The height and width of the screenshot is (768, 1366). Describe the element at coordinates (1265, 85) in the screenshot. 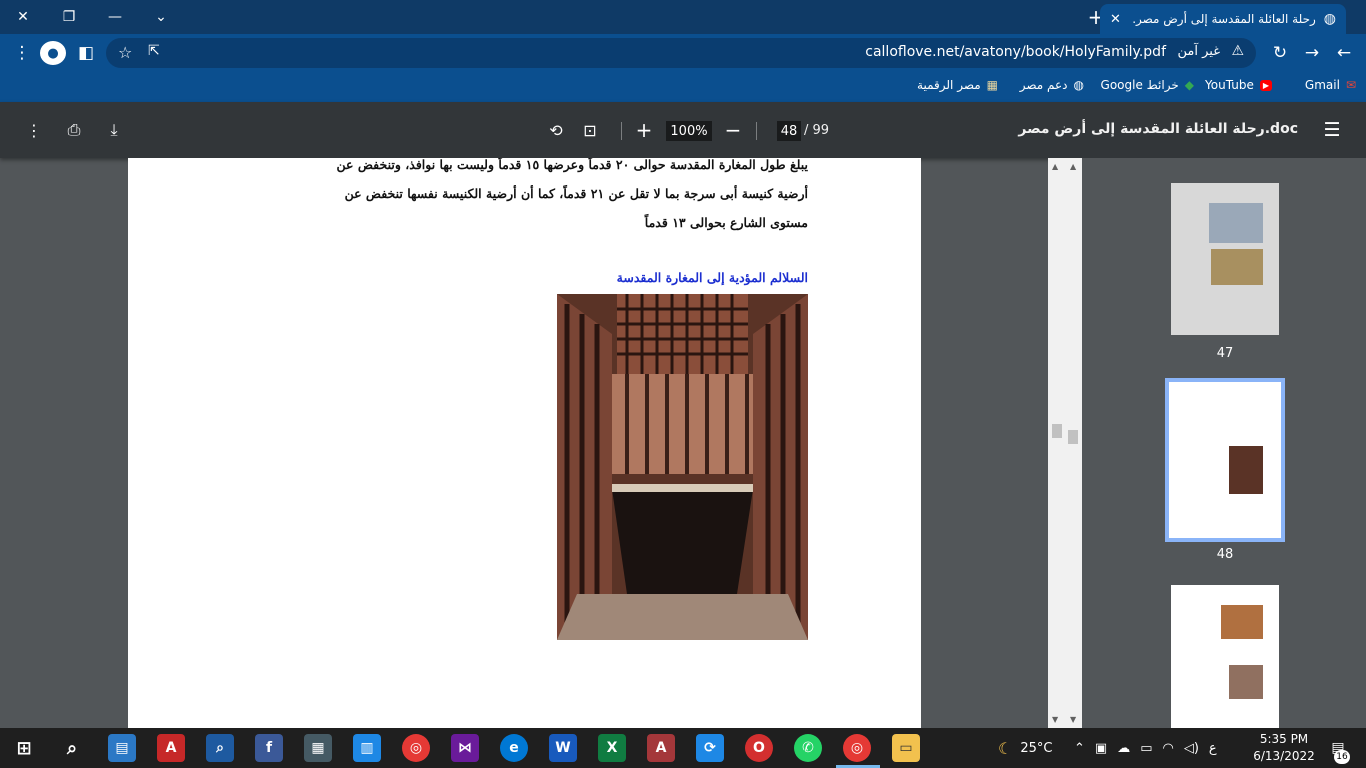

I see `youtube-icon: ▶` at that location.